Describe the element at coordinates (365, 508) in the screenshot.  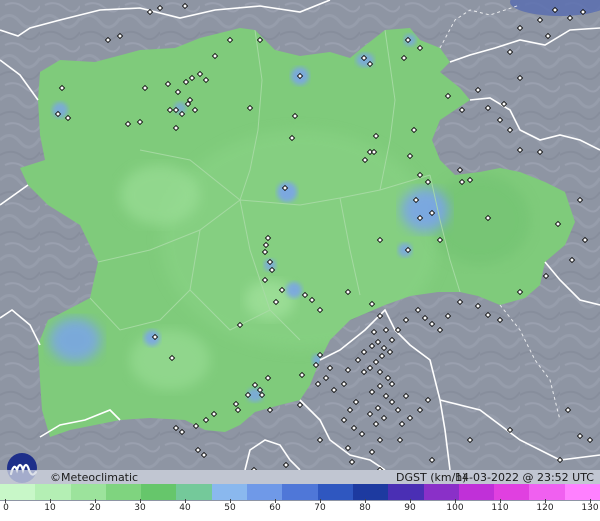
I see `color-scale-tick-label: 80` at that location.